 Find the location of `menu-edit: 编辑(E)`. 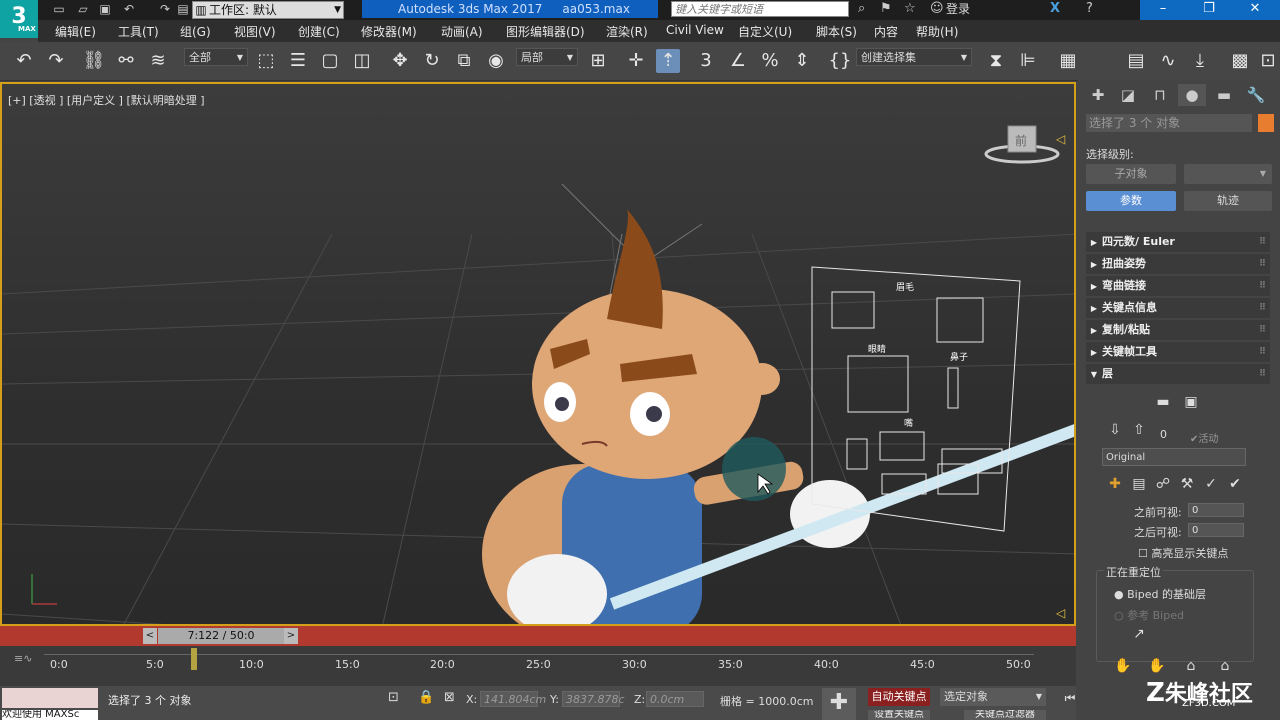

menu-edit: 编辑(E) is located at coordinates (75, 31).